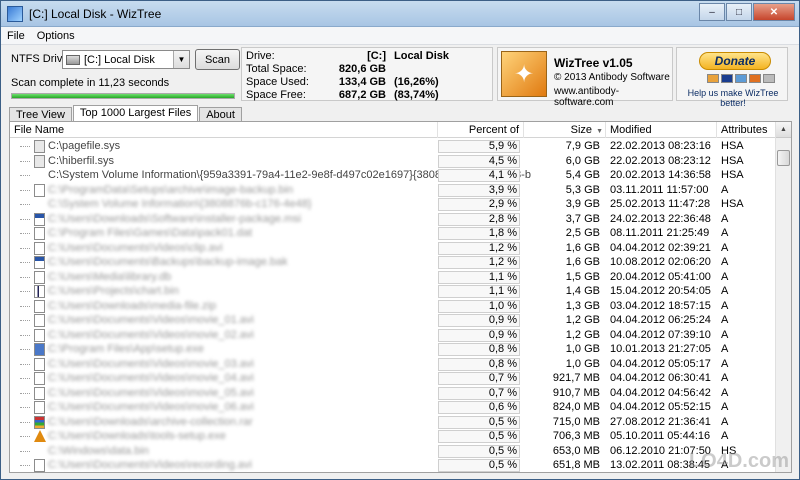 The height and width of the screenshot is (480, 800). I want to click on close-button: ✕, so click(774, 12).